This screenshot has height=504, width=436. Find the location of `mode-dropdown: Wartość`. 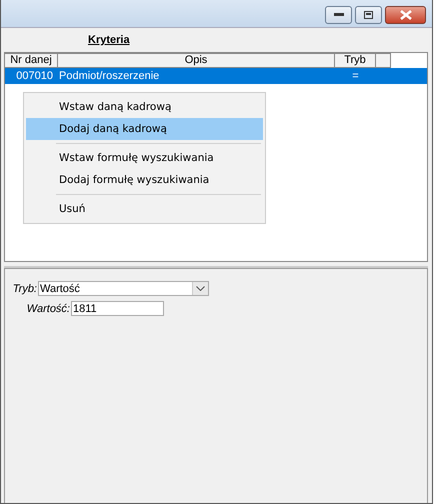

mode-dropdown: Wartość is located at coordinates (123, 288).